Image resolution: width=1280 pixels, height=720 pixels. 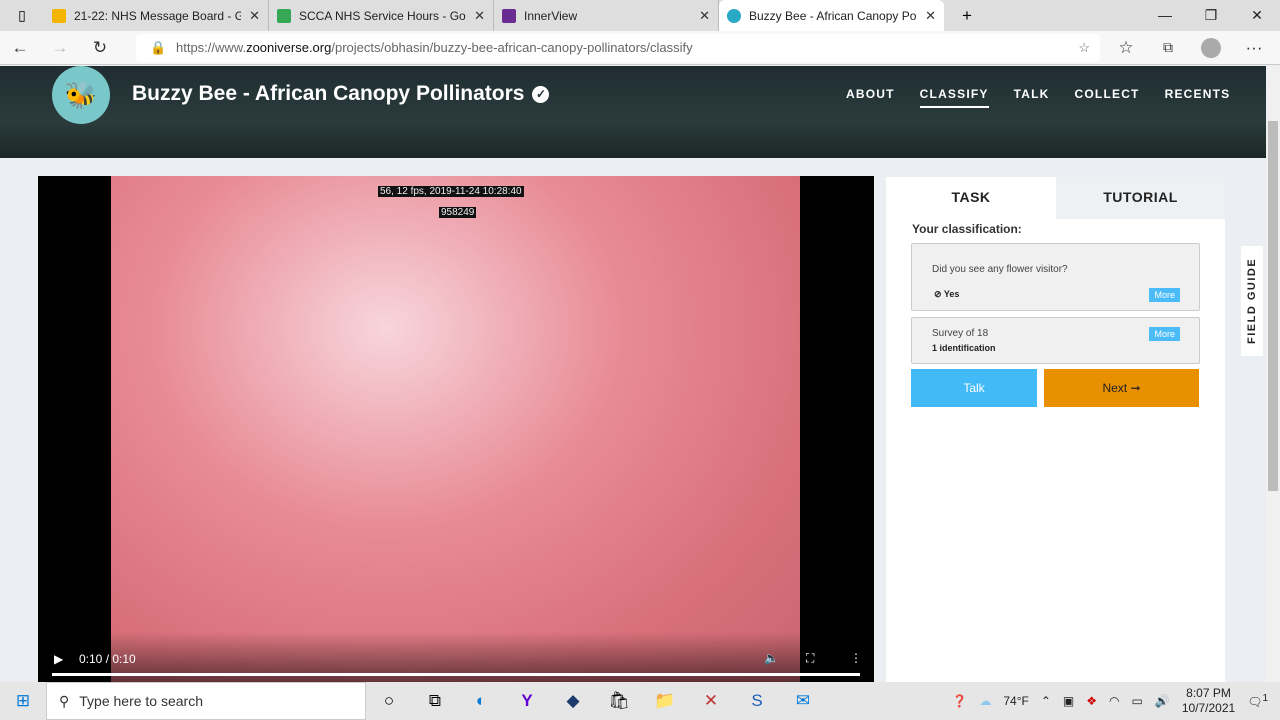 I want to click on nav-classify: CLASSIFY, so click(x=954, y=97).